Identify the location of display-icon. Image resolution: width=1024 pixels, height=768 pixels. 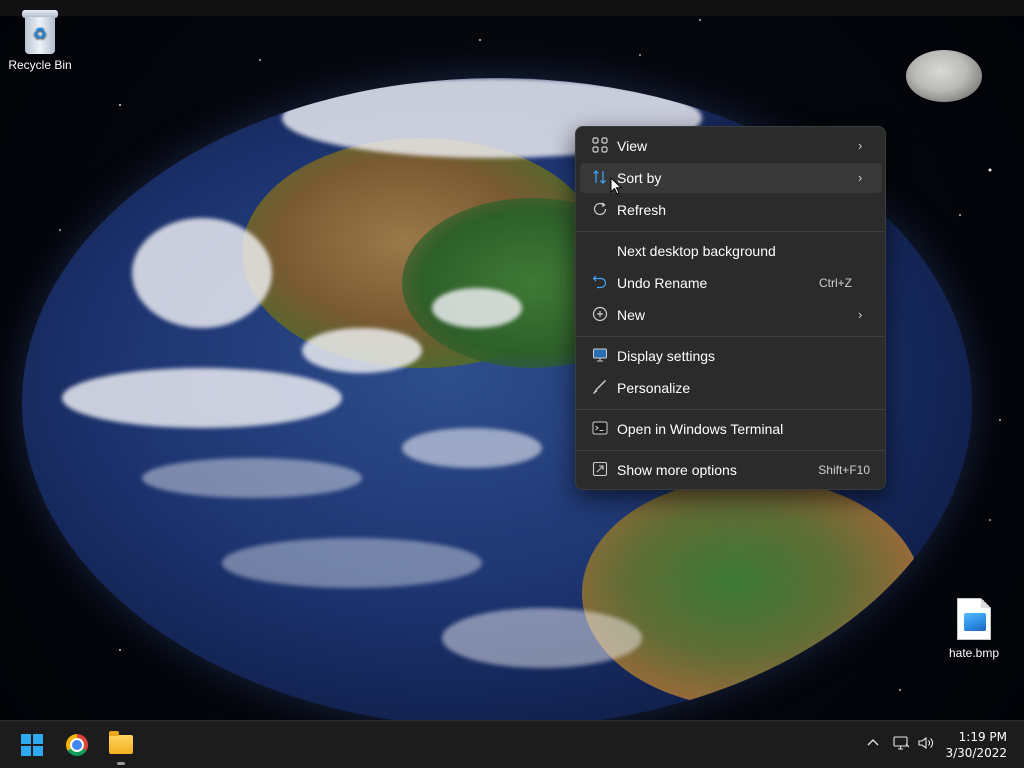
(600, 356).